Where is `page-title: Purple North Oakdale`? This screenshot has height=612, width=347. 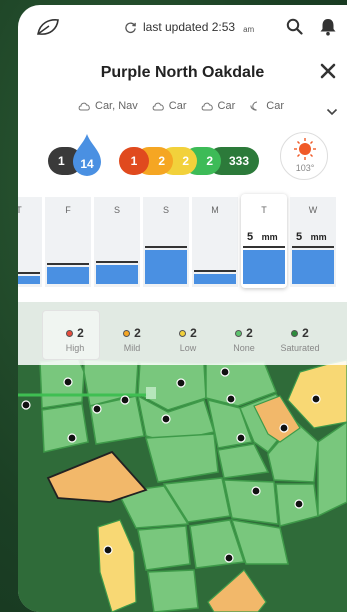
page-title: Purple North Oakdale is located at coordinates (182, 72).